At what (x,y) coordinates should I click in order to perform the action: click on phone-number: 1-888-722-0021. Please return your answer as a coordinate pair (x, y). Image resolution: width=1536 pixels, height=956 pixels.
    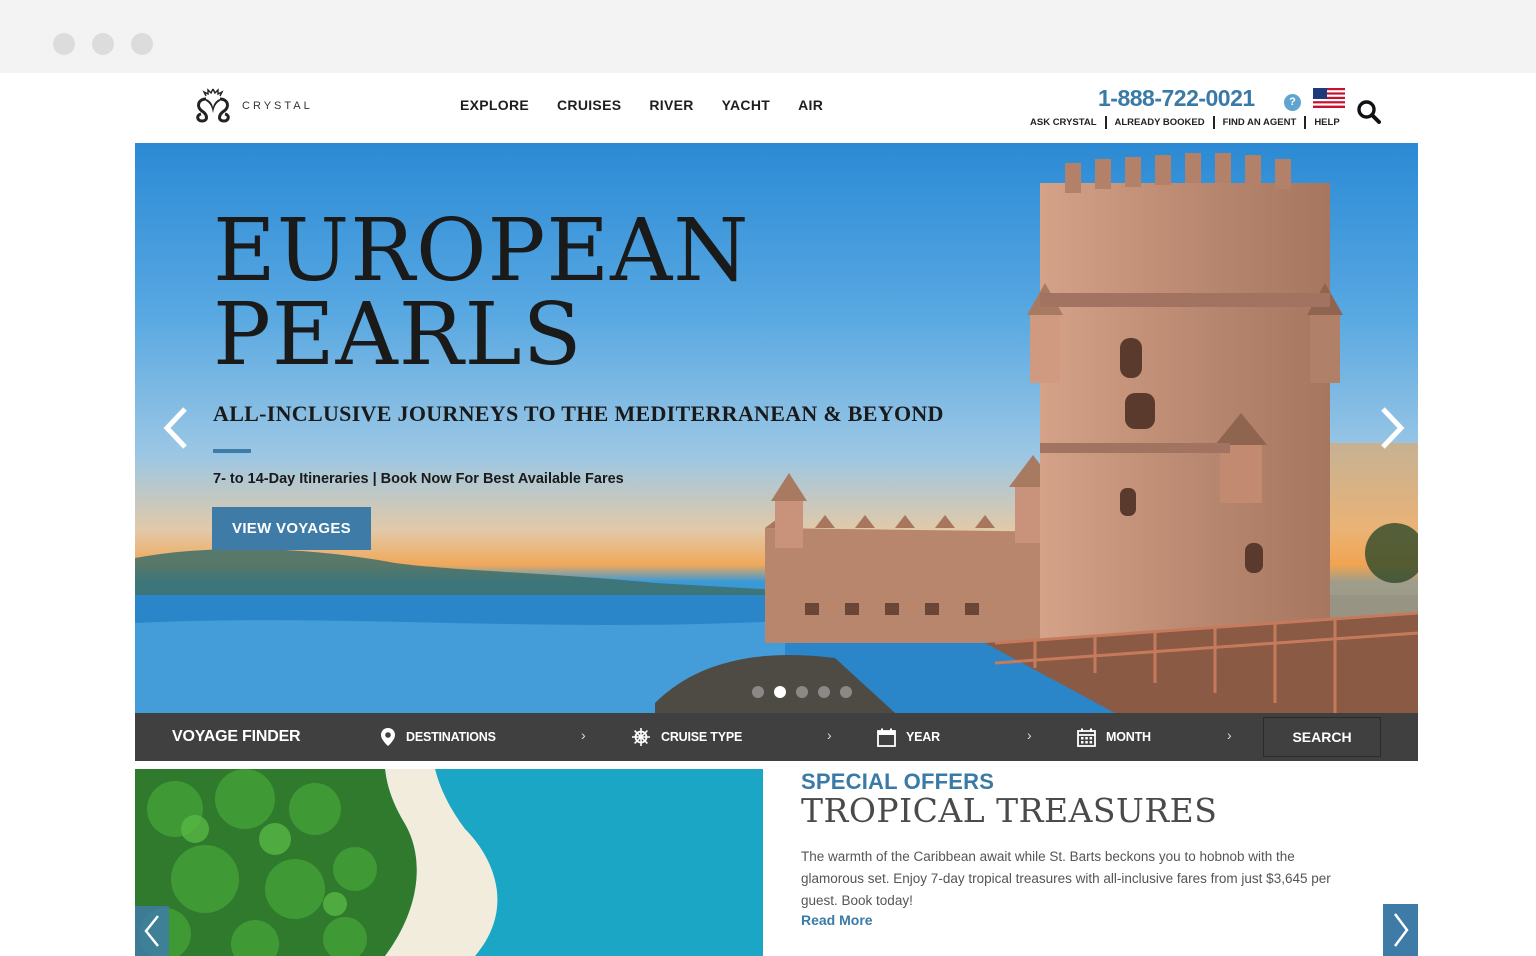
    Looking at the image, I should click on (1176, 98).